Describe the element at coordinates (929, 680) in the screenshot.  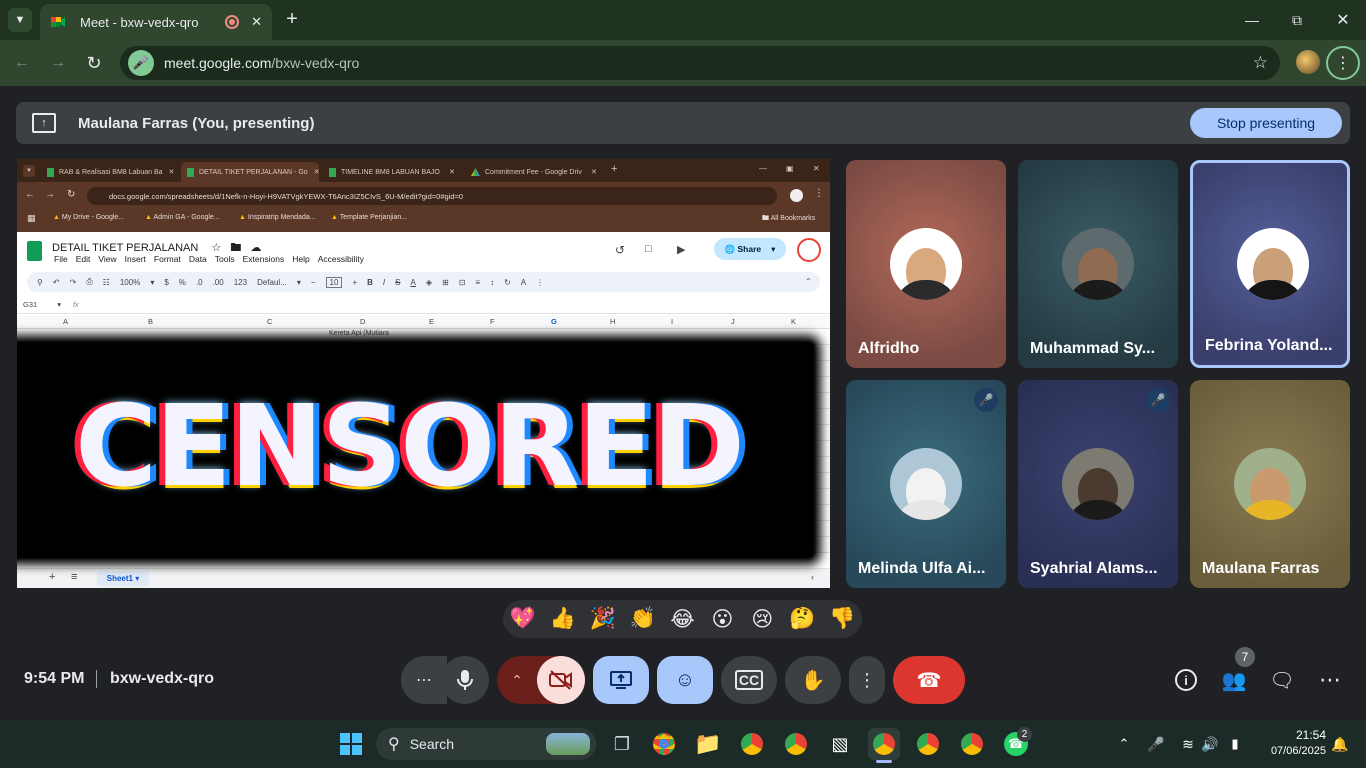
I see `leave-call-button: ☎` at that location.